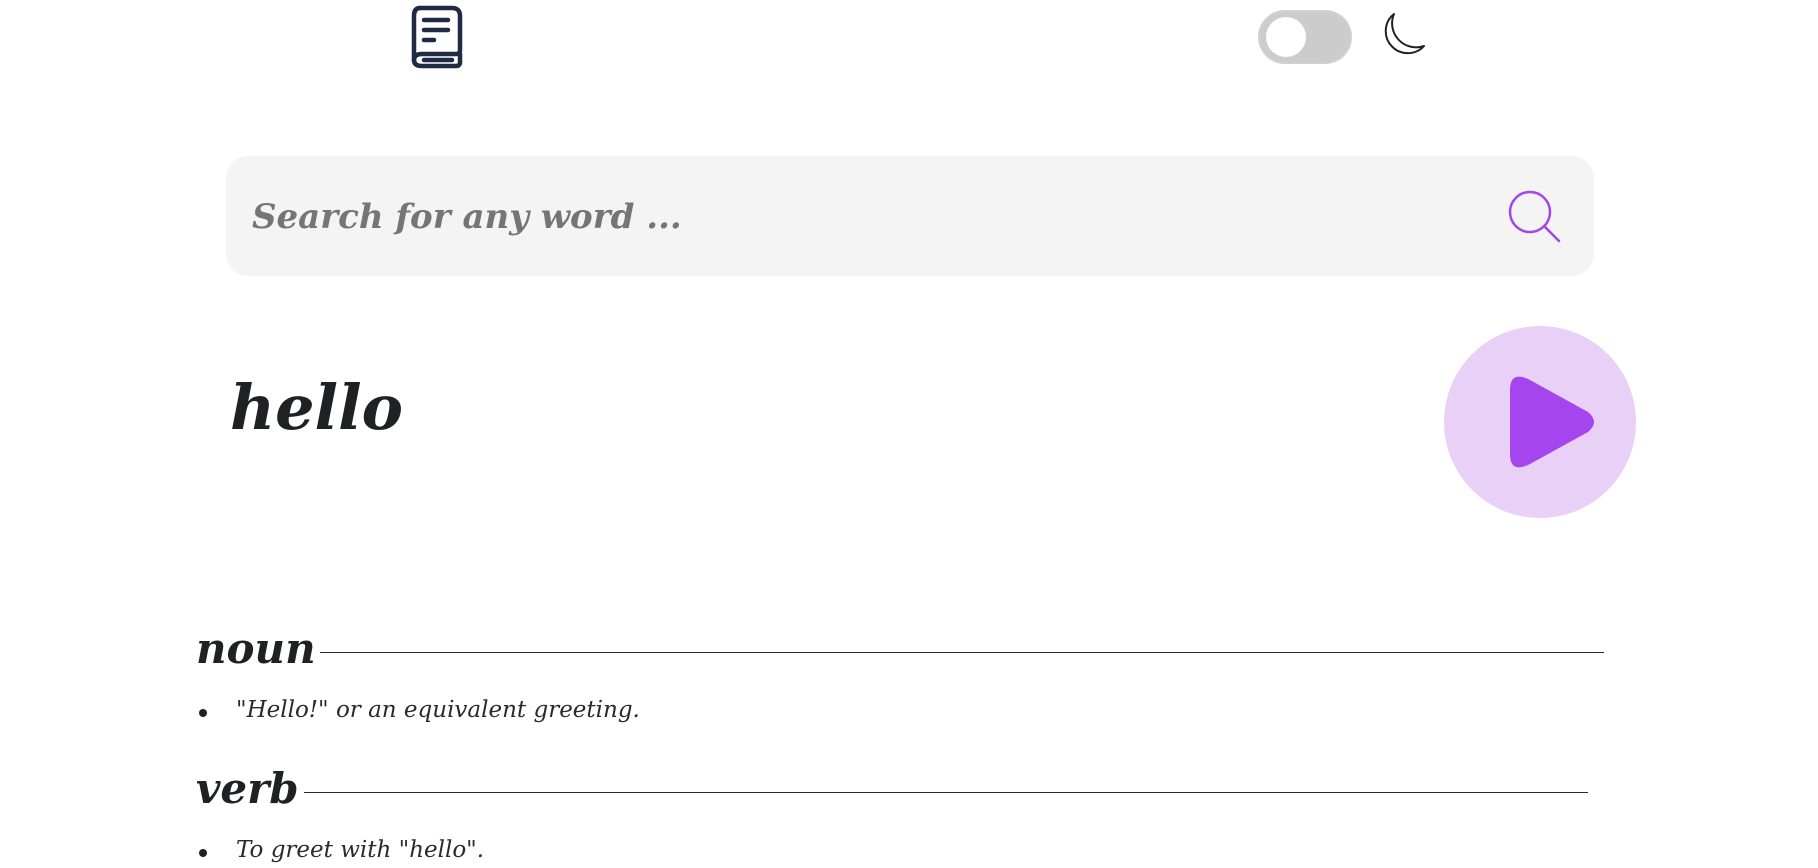  I want to click on search-input, so click(862, 217).